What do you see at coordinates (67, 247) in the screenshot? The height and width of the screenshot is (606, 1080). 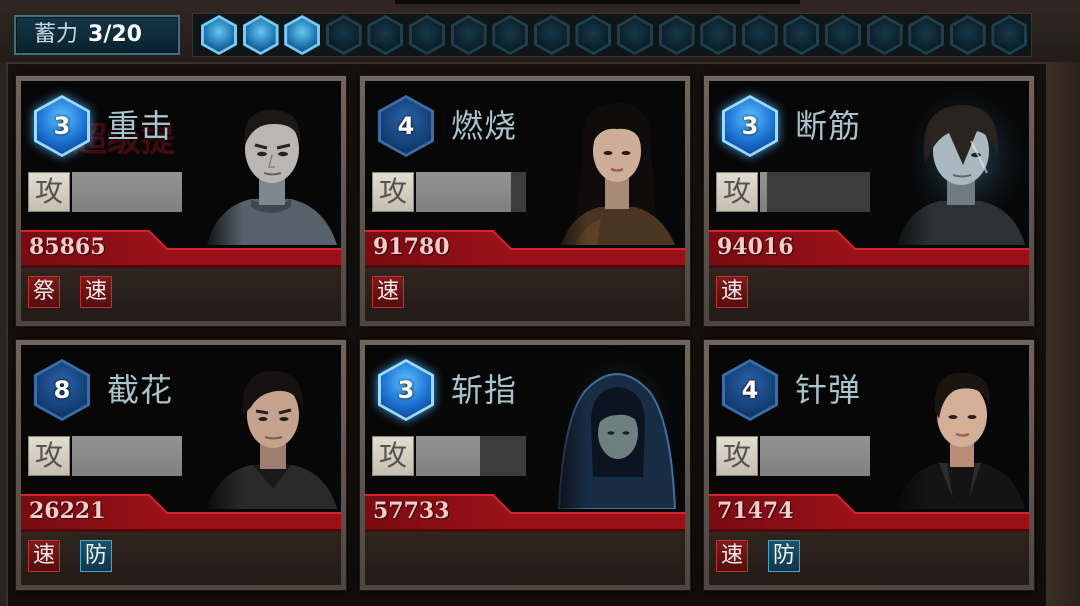 I see `power-value: 85865` at bounding box center [67, 247].